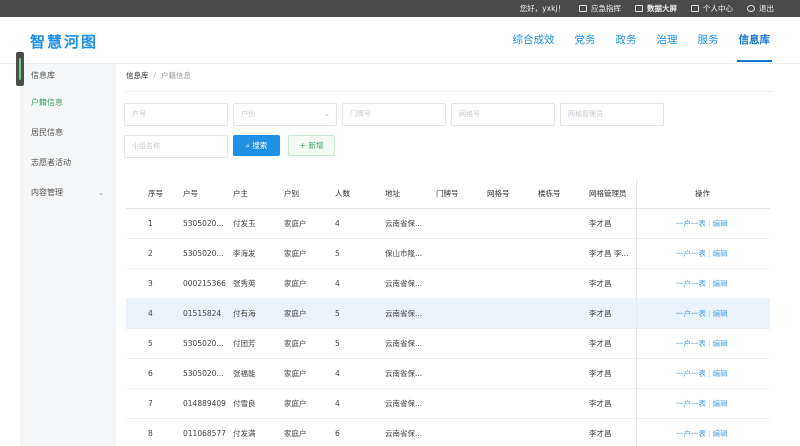 This screenshot has width=800, height=446. Describe the element at coordinates (150, 283) in the screenshot. I see `cell-no: 3` at that location.